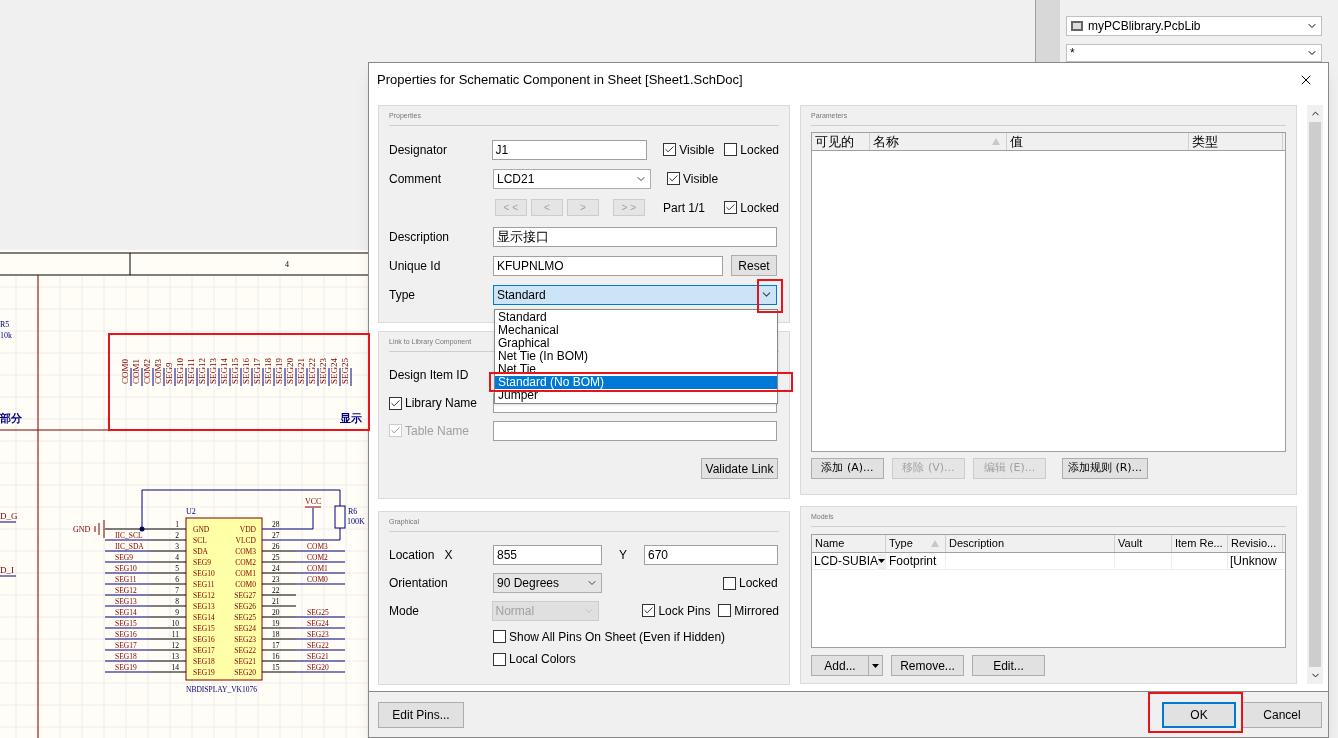  Describe the element at coordinates (291, 372) in the screenshot. I see `net-label: SEG20` at that location.